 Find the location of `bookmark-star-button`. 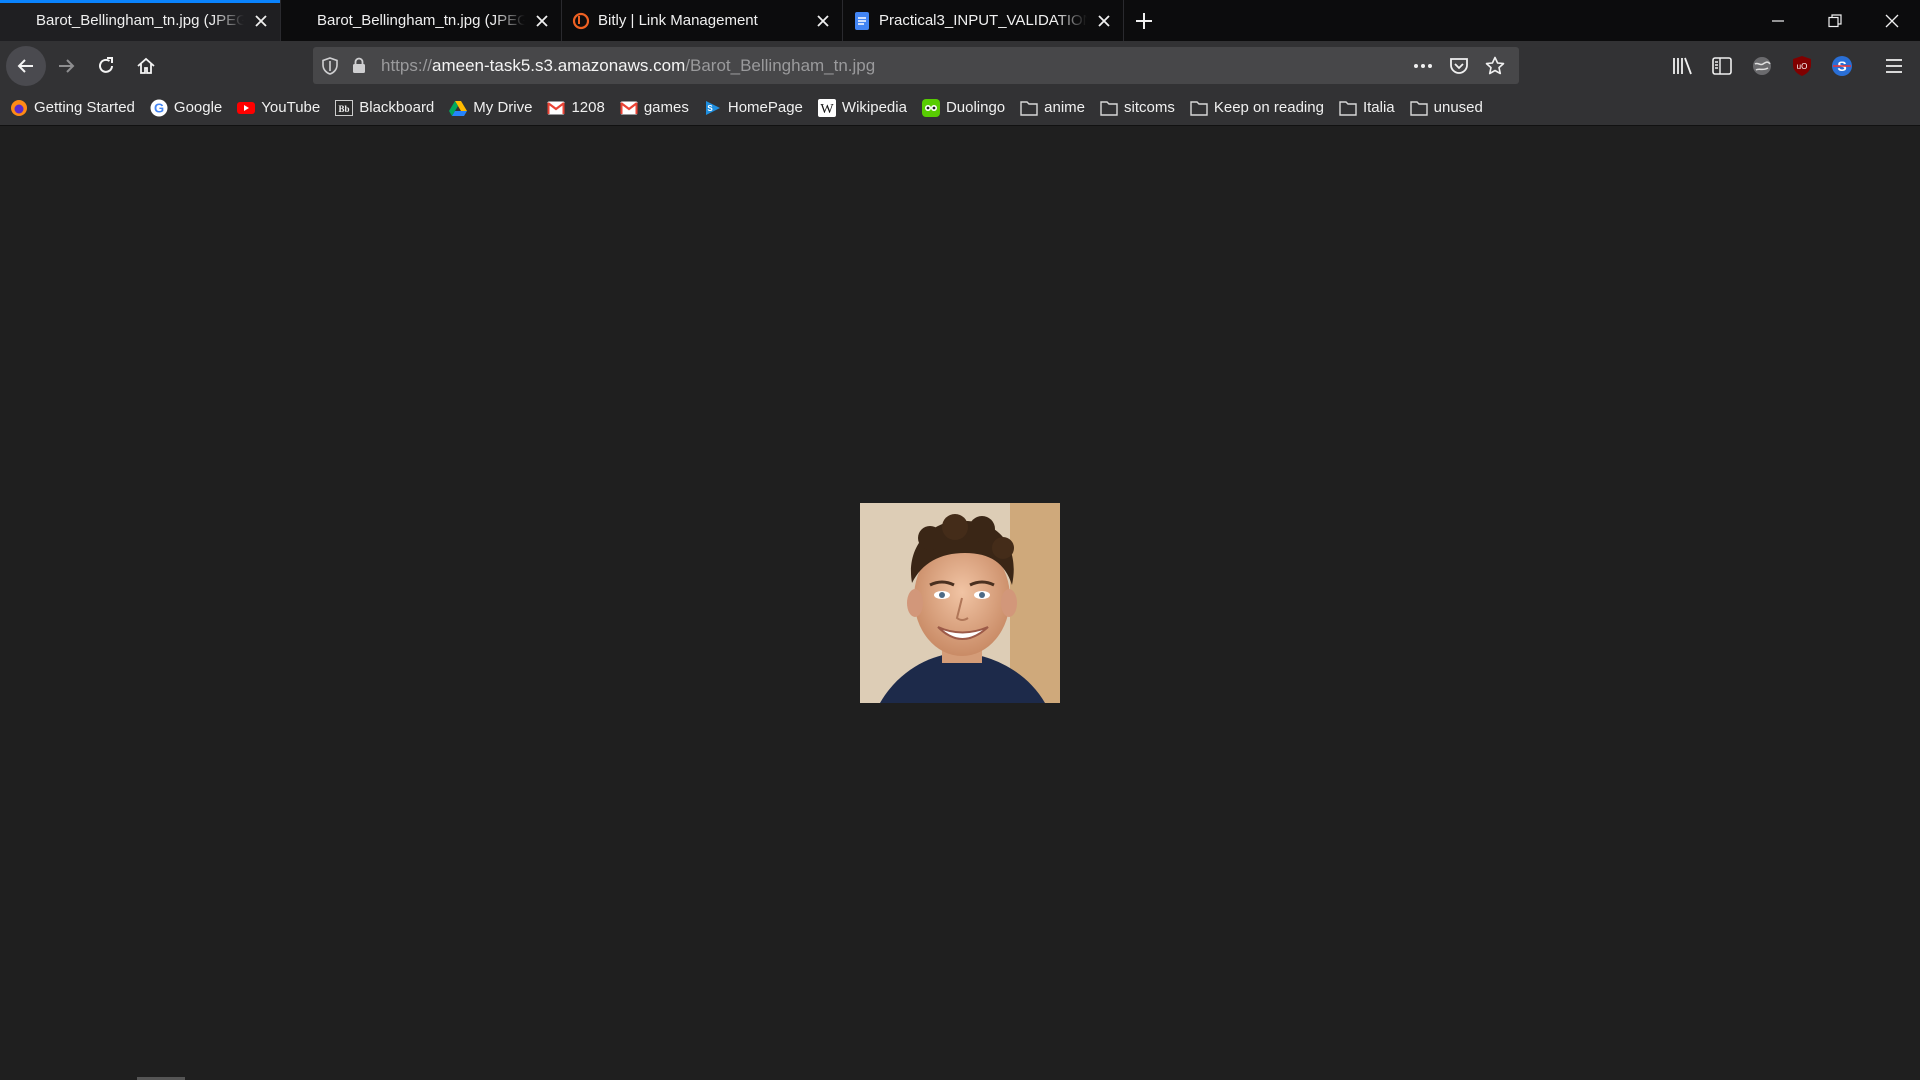

bookmark-star-button is located at coordinates (1495, 66).